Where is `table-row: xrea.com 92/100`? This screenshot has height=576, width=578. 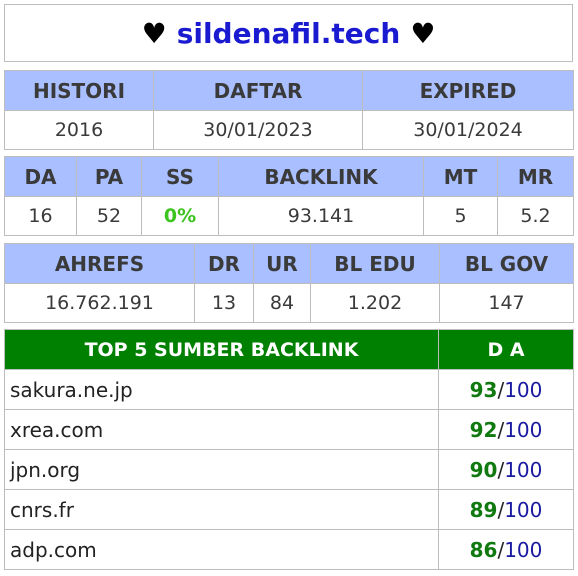
table-row: xrea.com 92/100 is located at coordinates (289, 429).